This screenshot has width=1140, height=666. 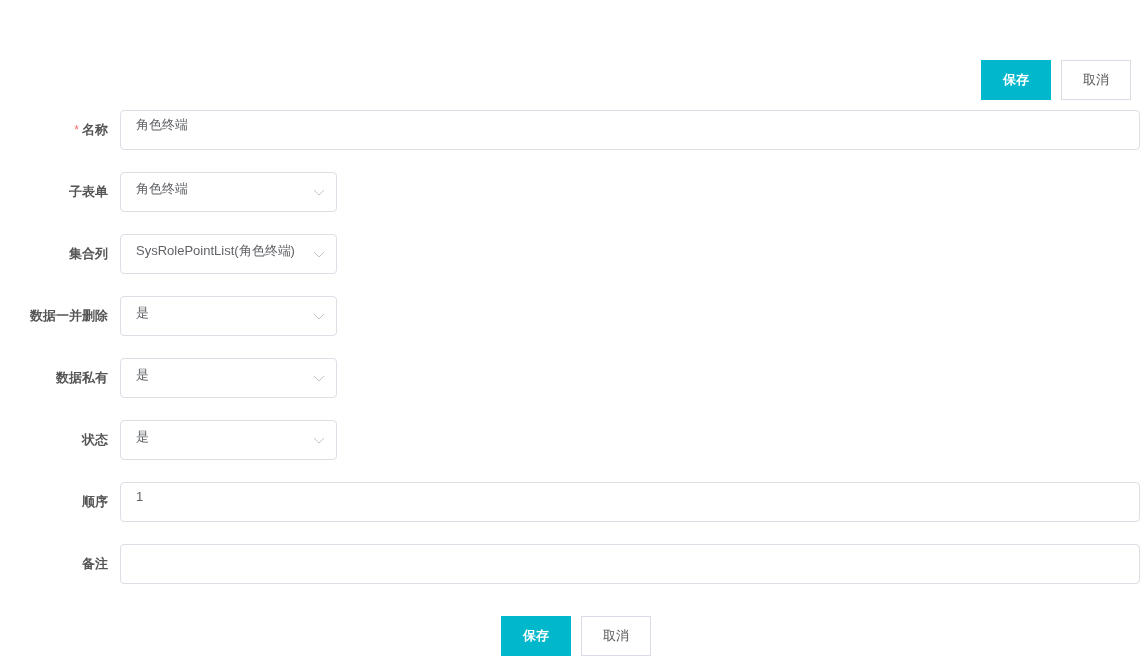 I want to click on field-label: 数据私有, so click(x=82, y=378).